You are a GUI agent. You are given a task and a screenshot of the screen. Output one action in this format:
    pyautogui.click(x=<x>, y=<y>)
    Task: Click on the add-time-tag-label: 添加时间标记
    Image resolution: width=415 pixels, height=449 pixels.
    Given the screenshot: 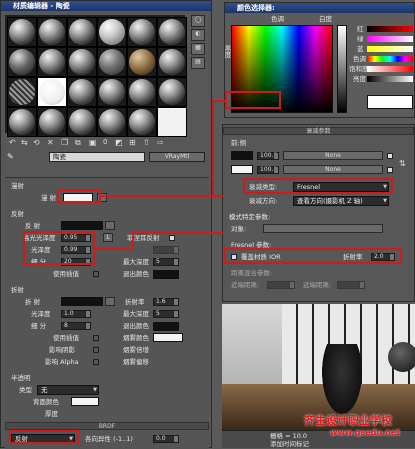 What is the action you would take?
    pyautogui.click(x=289, y=444)
    